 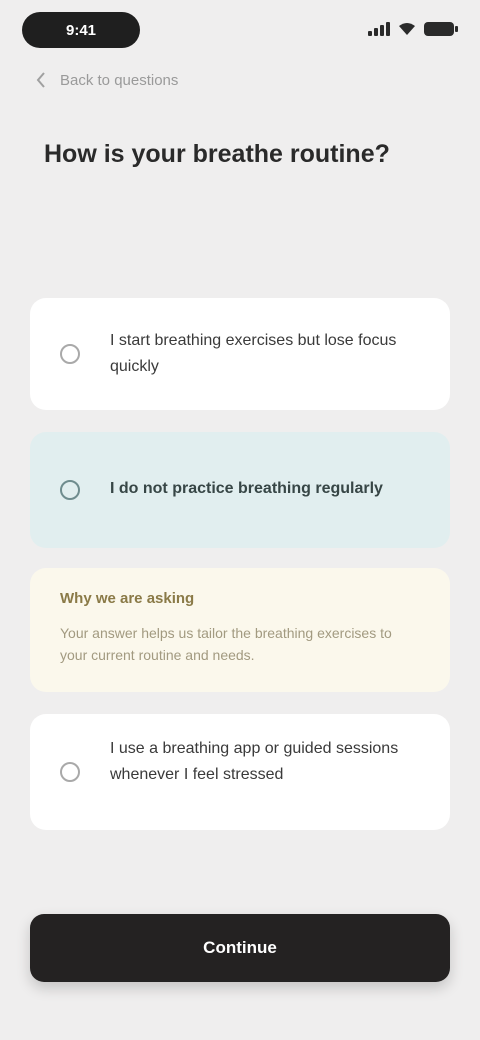 I want to click on back-link: Back to questions, so click(x=107, y=80).